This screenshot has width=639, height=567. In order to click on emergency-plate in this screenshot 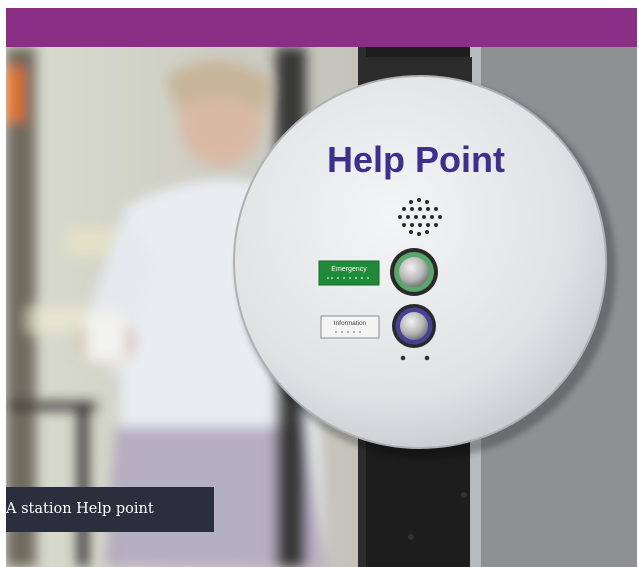, I will do `click(349, 273)`.